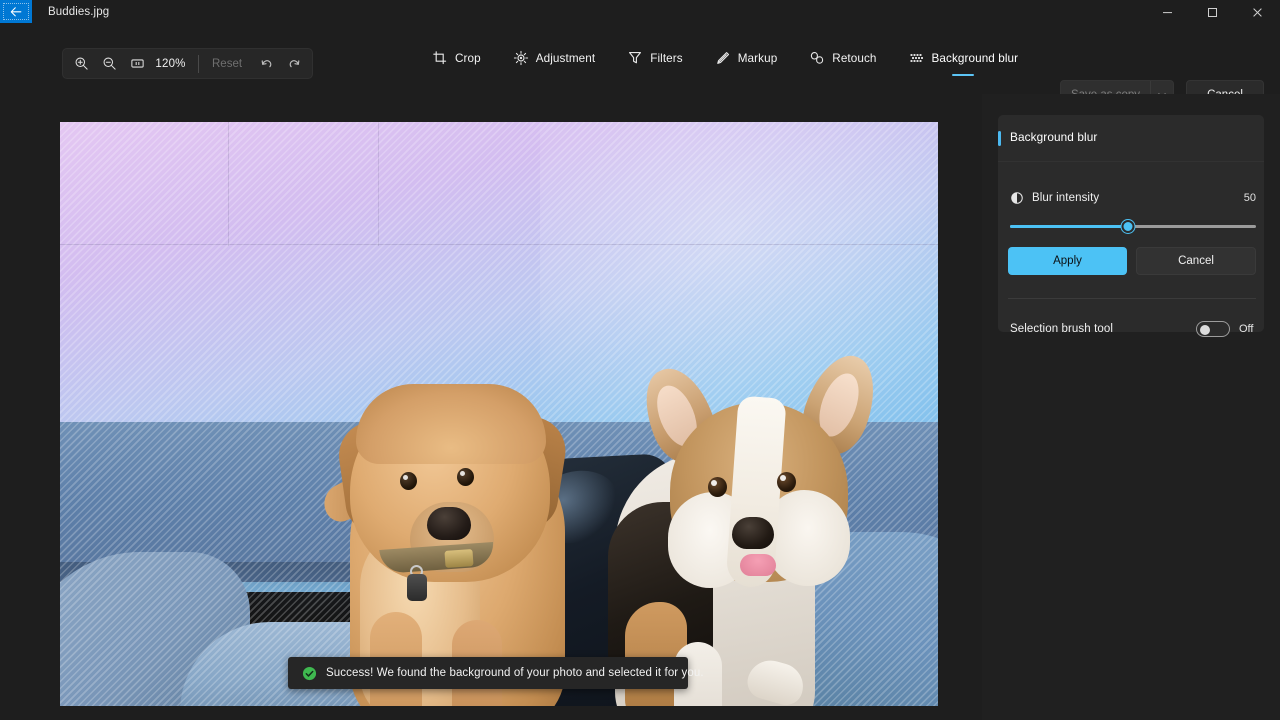 This screenshot has height=720, width=1280. I want to click on zoom-in-icon, so click(81, 63).